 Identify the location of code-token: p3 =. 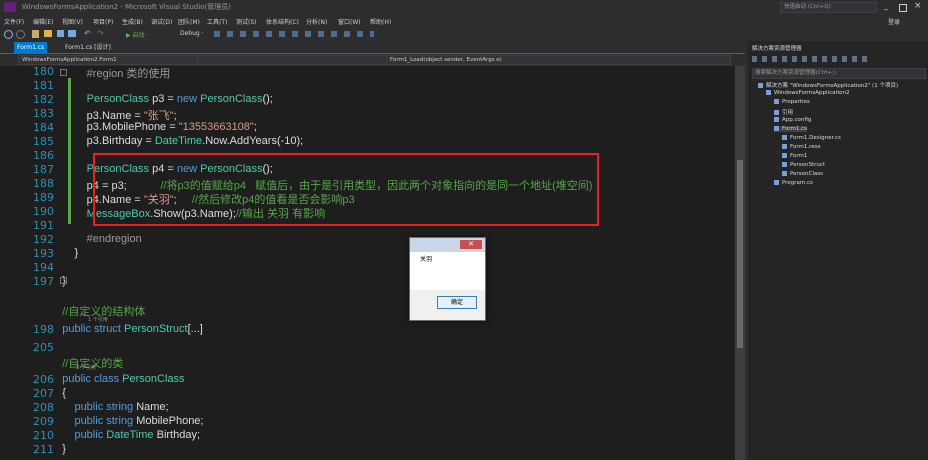
(163, 99).